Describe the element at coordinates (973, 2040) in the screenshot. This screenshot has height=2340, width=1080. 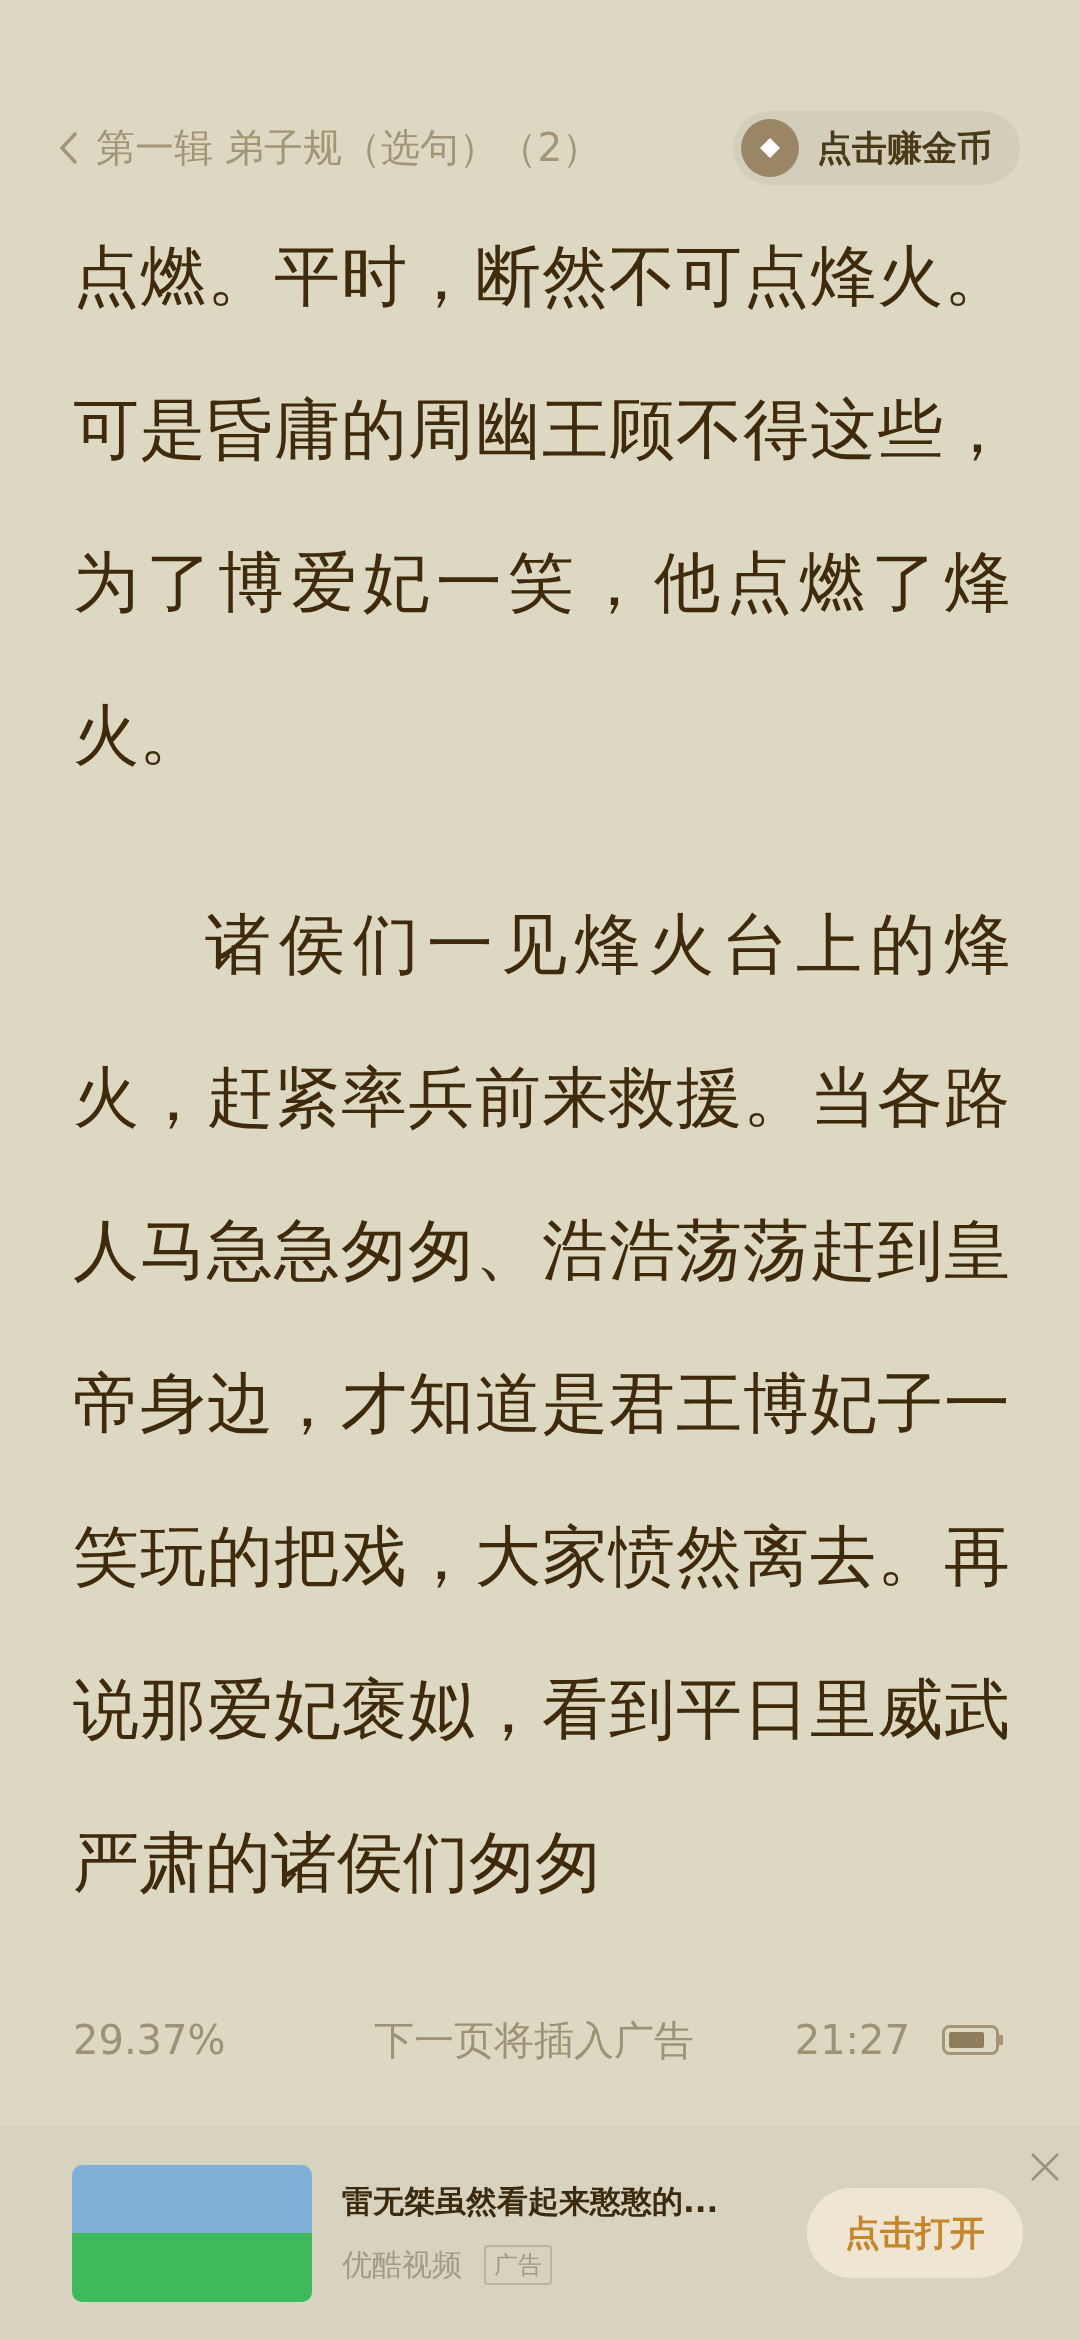
I see `battery-icon` at that location.